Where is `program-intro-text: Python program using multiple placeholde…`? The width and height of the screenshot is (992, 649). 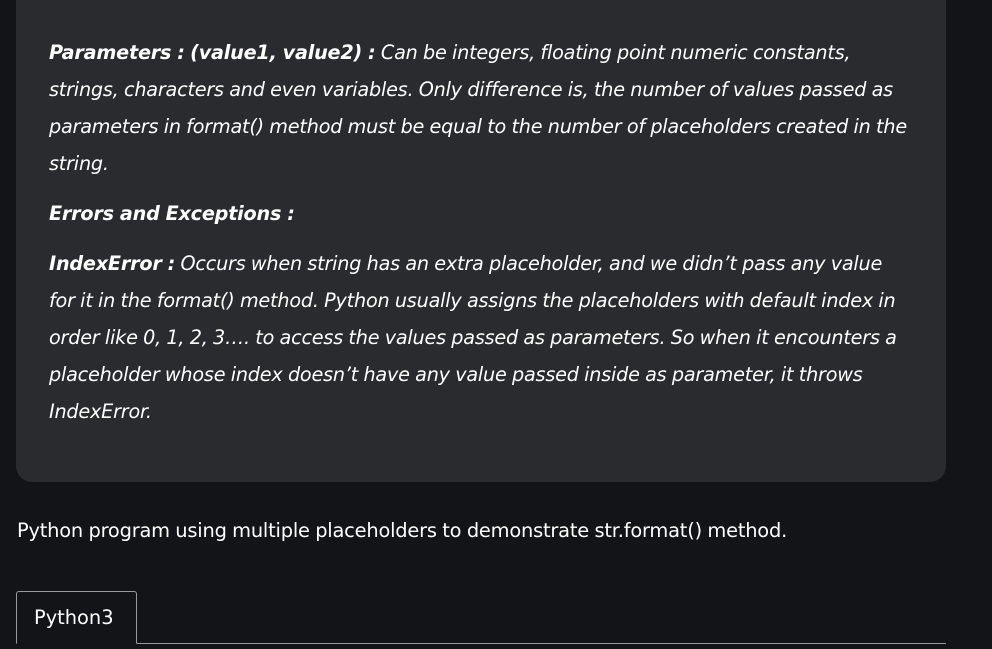
program-intro-text: Python program using multiple placeholde… is located at coordinates (402, 530).